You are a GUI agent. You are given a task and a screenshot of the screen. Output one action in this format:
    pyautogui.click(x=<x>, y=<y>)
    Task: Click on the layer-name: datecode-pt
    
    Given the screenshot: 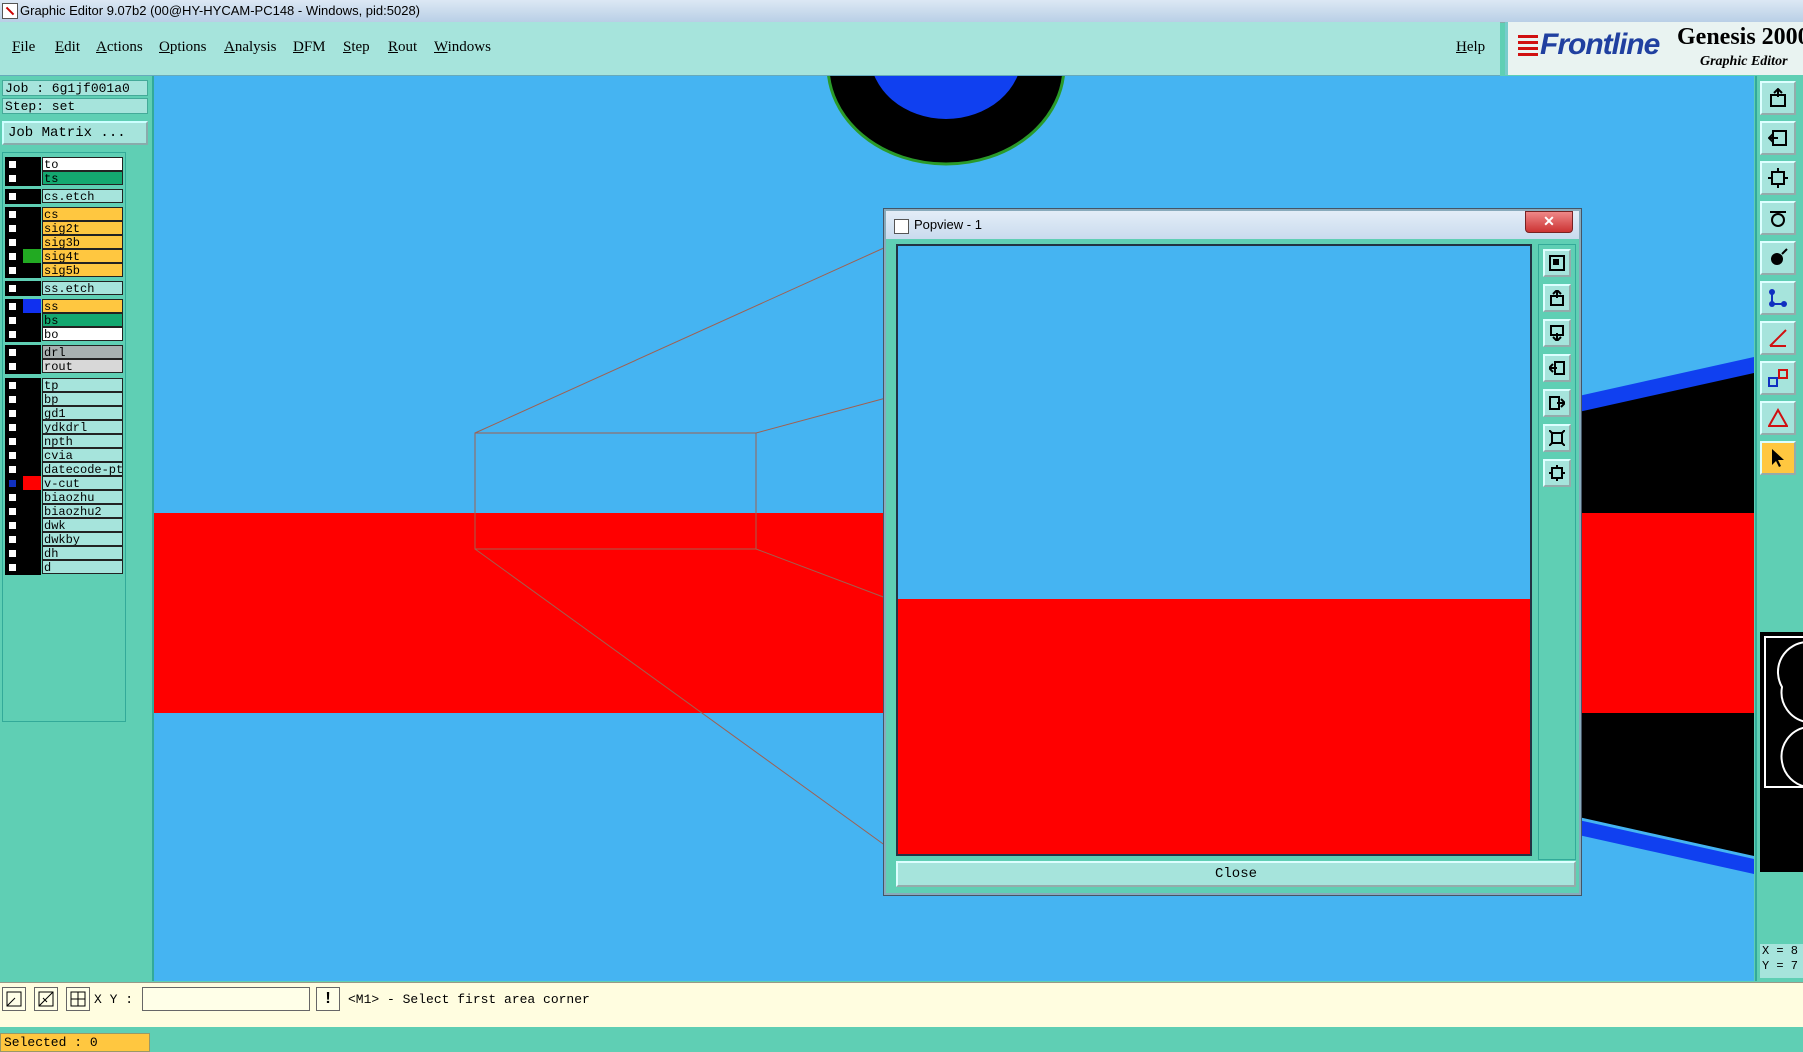 What is the action you would take?
    pyautogui.click(x=82, y=469)
    